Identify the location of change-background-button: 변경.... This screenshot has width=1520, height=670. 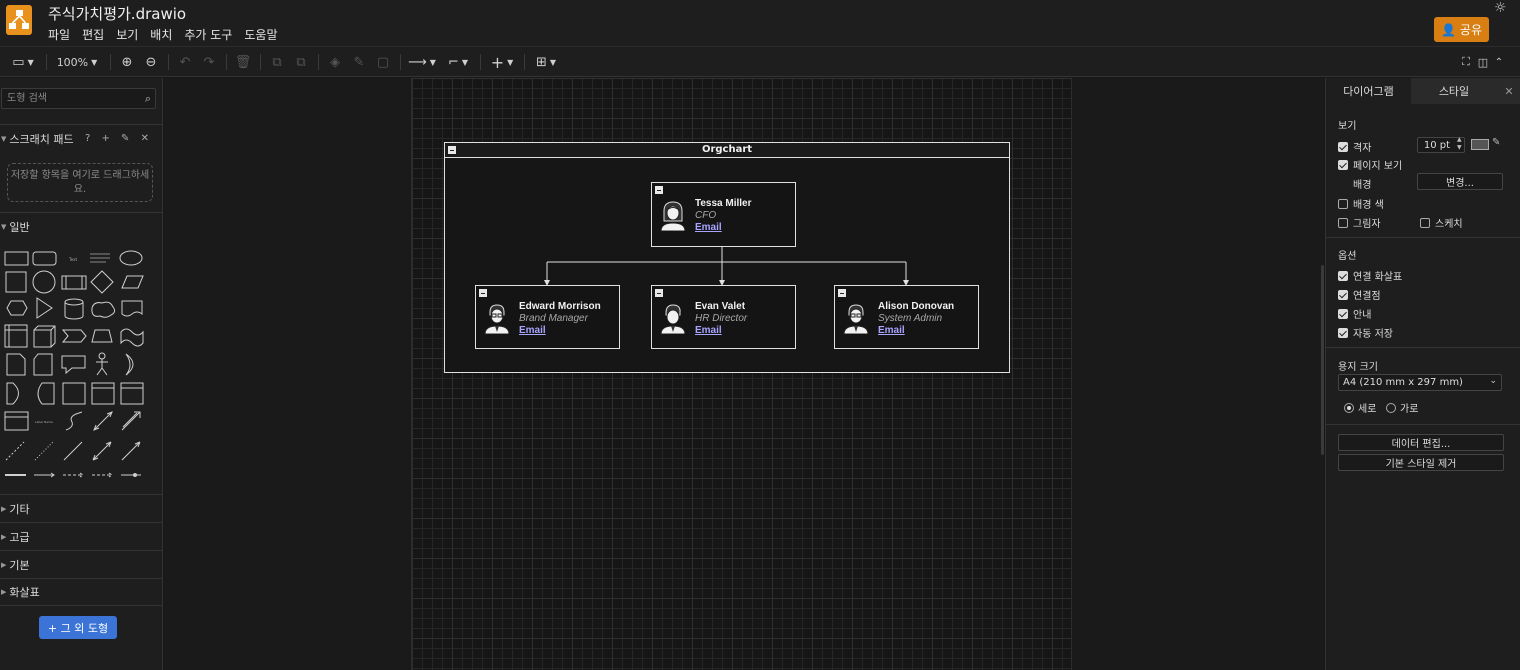
(1460, 181).